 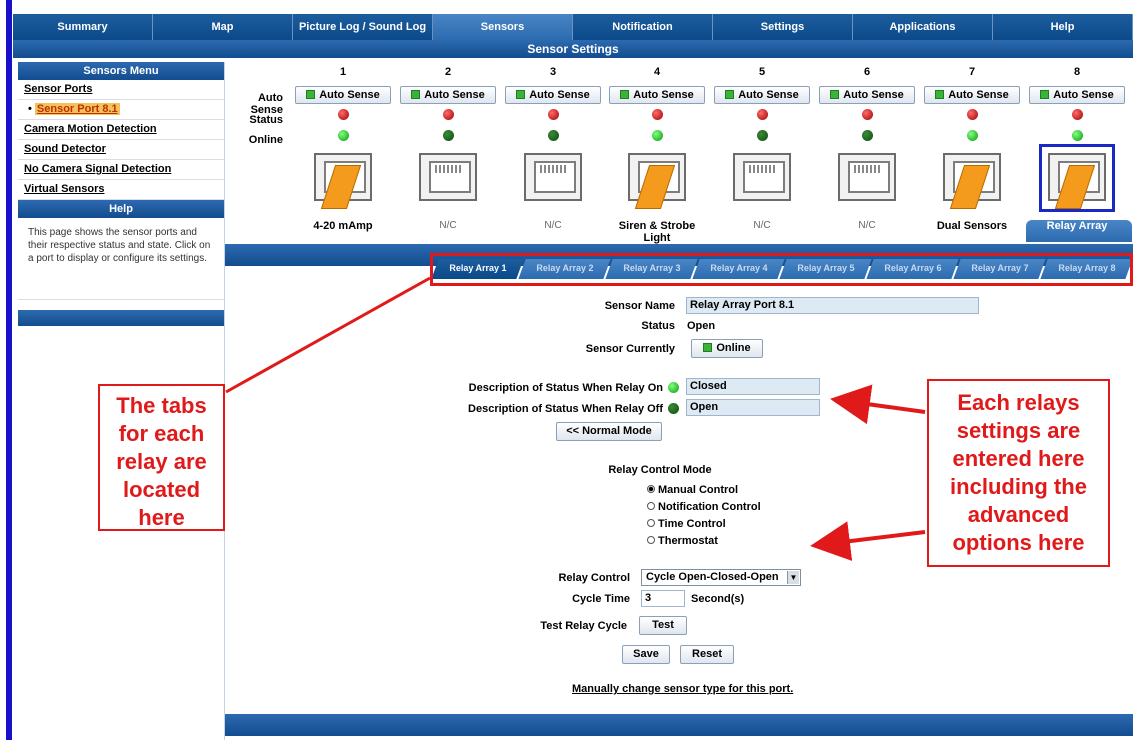 I want to click on status-label: Status, so click(x=658, y=326).